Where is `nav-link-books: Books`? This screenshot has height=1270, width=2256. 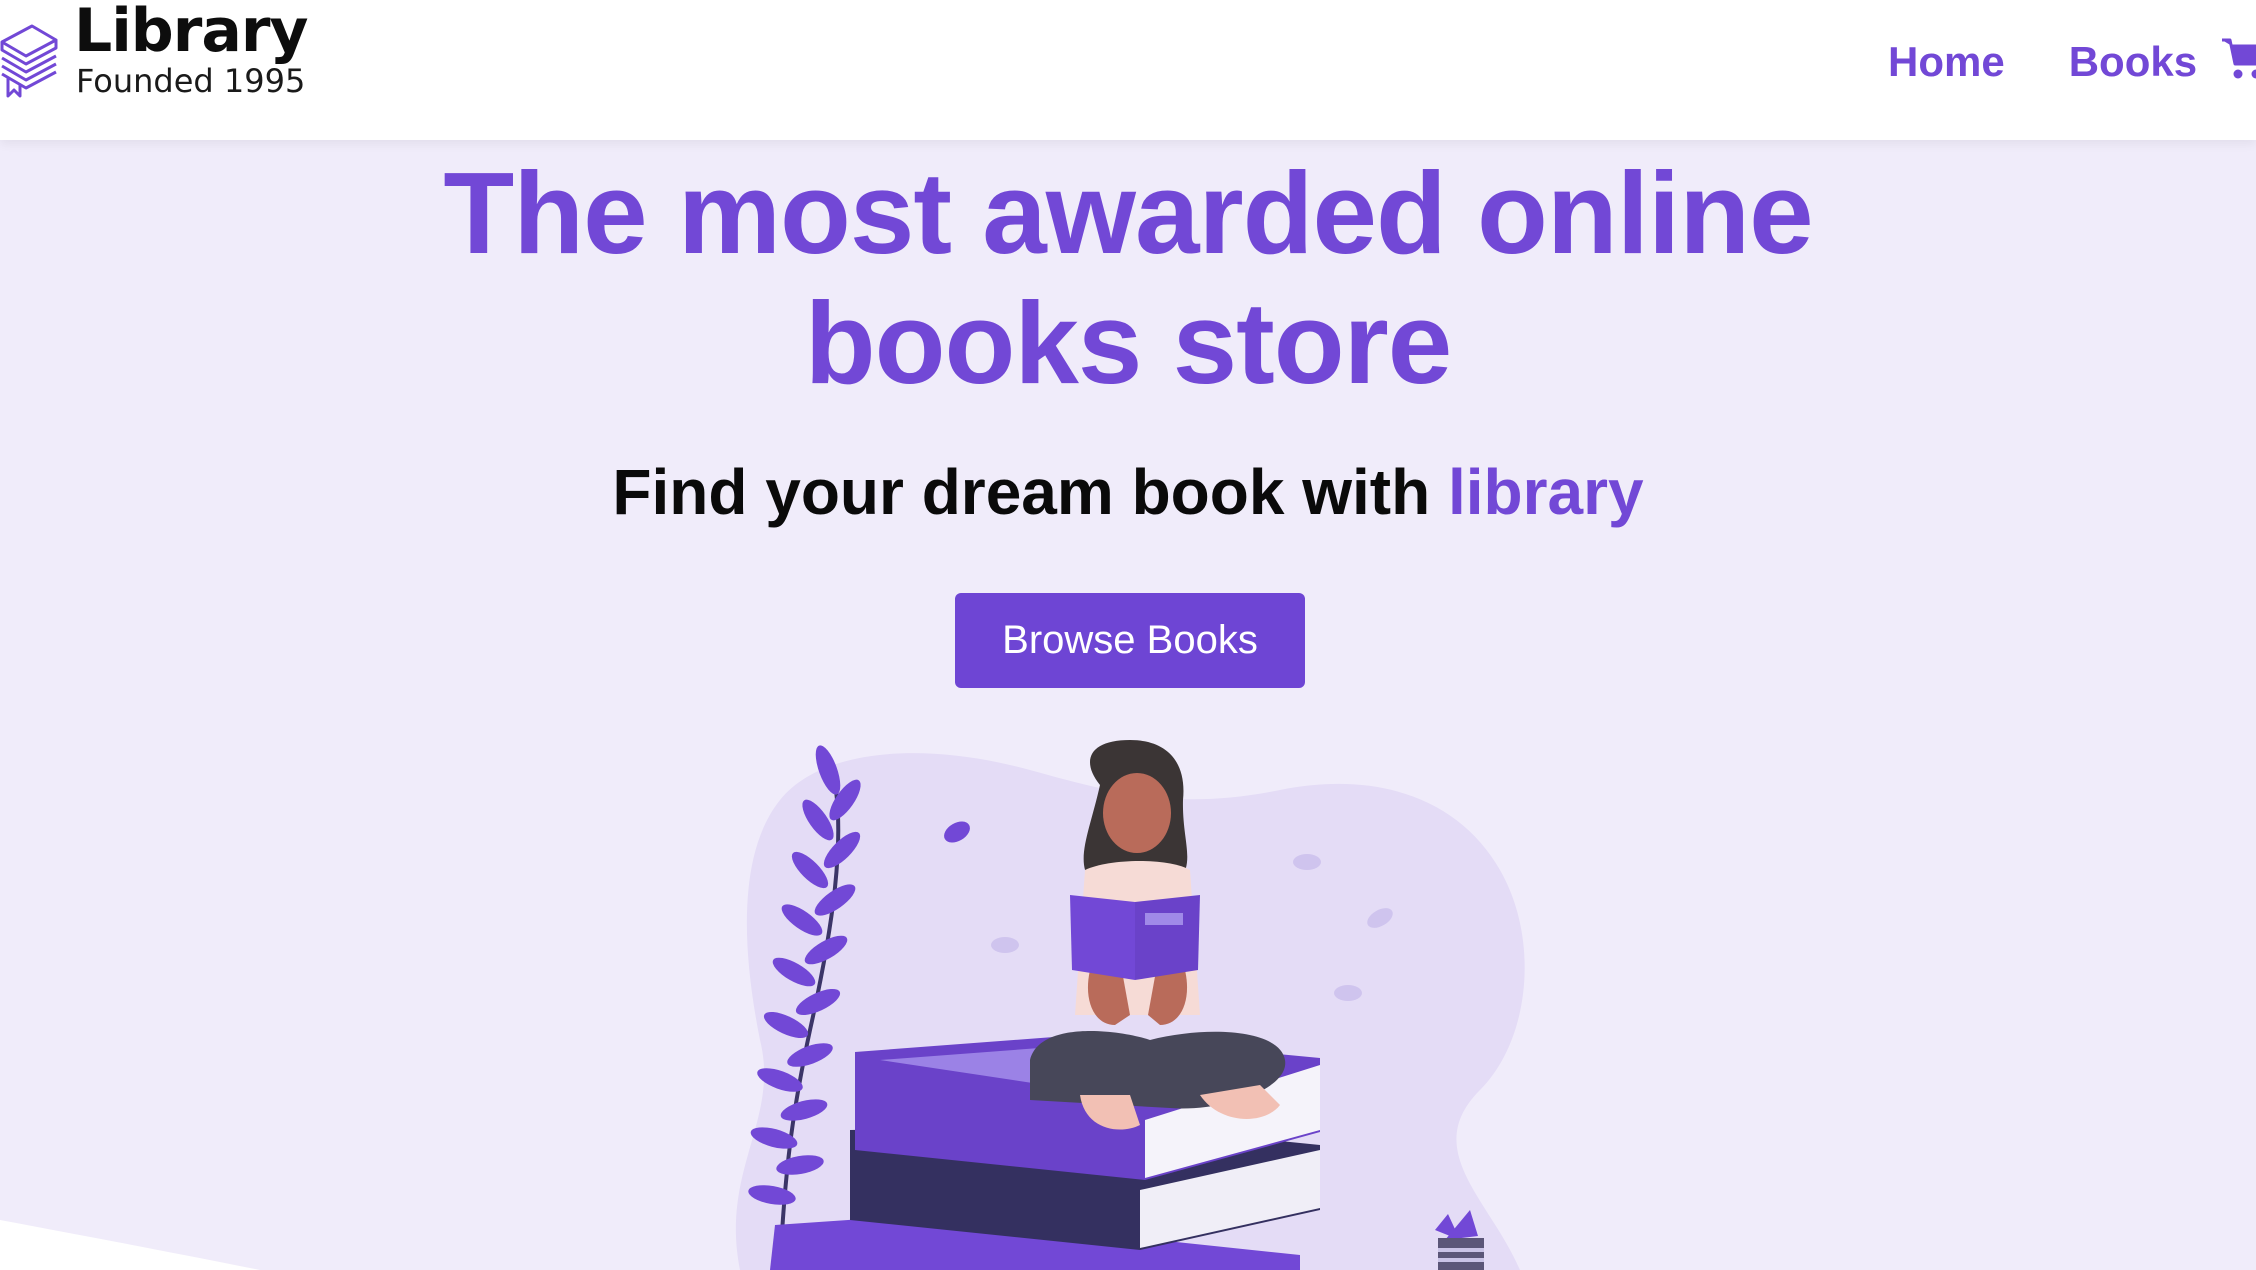 nav-link-books: Books is located at coordinates (2133, 62).